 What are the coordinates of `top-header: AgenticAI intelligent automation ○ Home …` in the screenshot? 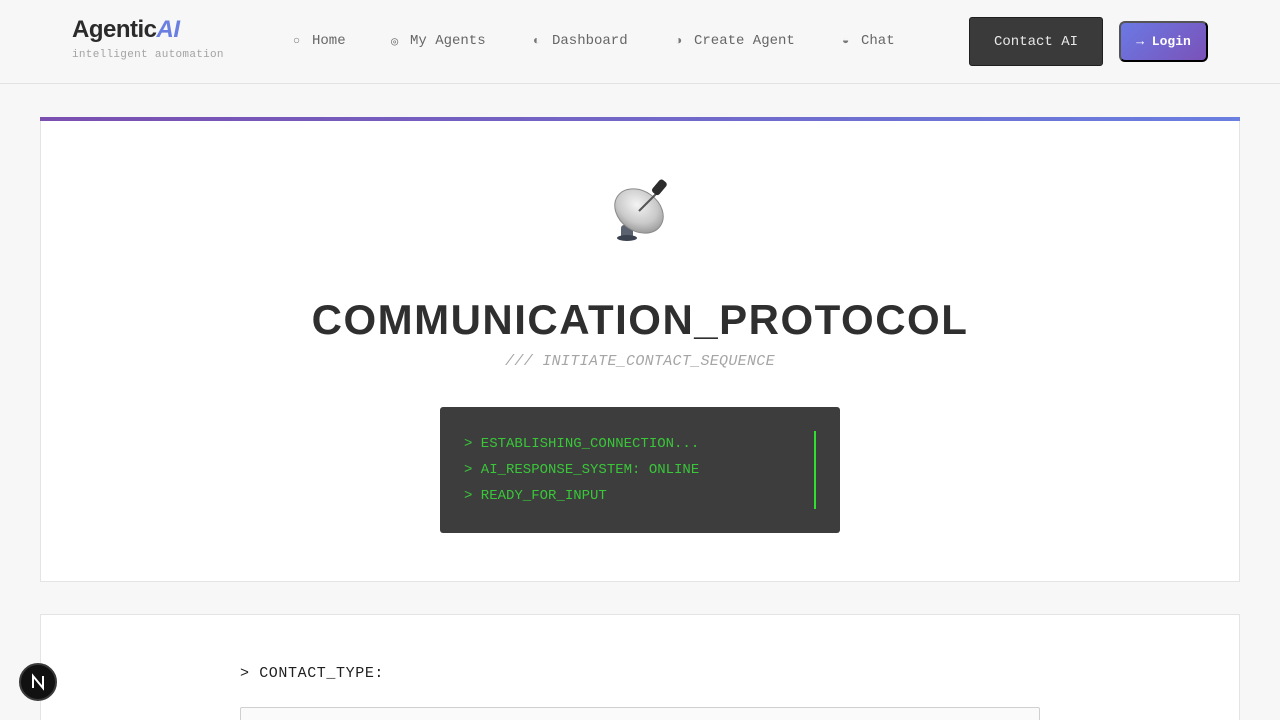 It's located at (640, 42).